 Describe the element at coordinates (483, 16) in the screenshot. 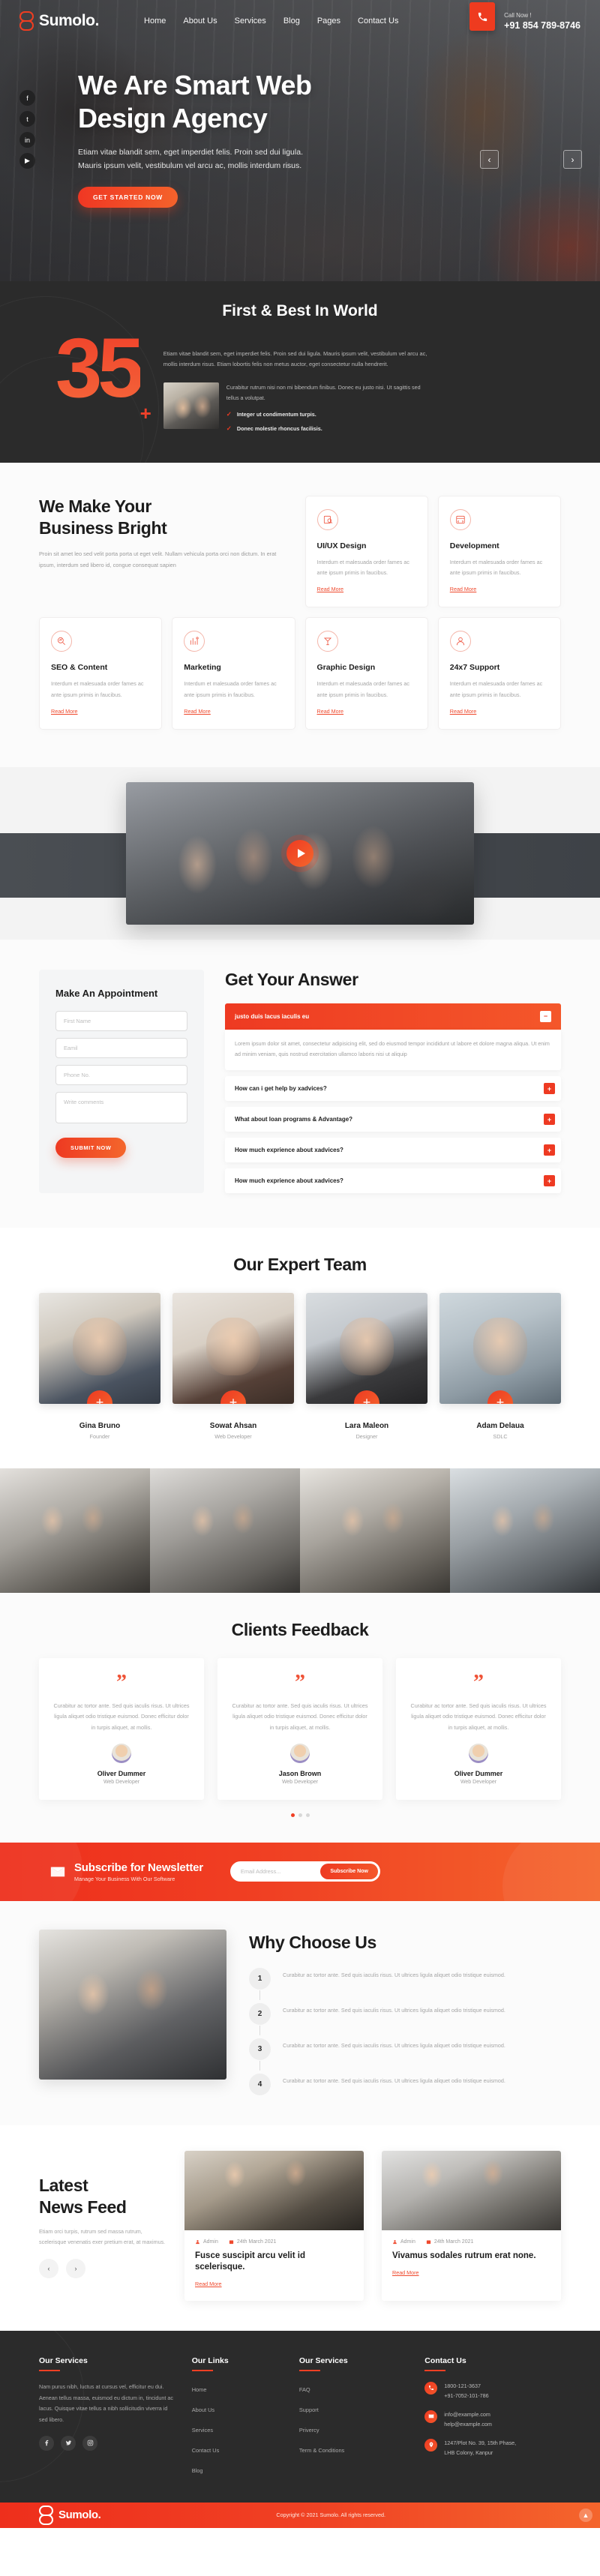

I see `phone-icon` at that location.